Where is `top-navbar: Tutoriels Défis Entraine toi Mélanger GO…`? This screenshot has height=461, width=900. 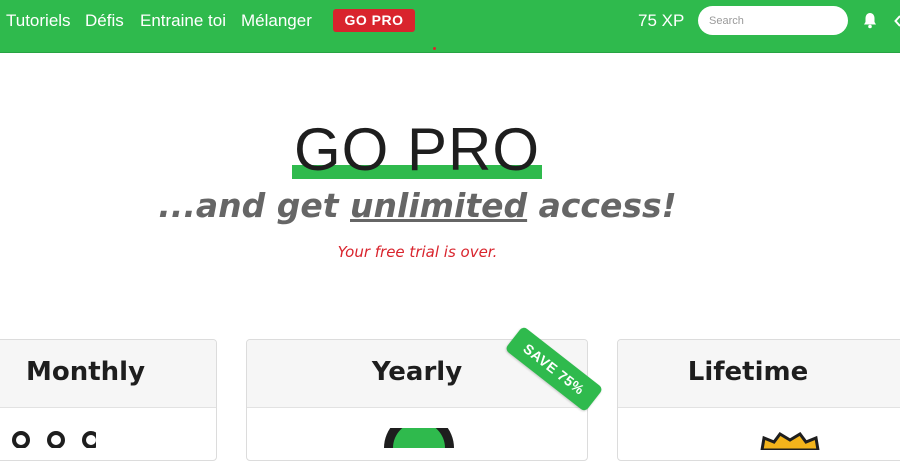
top-navbar: Tutoriels Défis Entraine toi Mélanger GO… is located at coordinates (450, 26).